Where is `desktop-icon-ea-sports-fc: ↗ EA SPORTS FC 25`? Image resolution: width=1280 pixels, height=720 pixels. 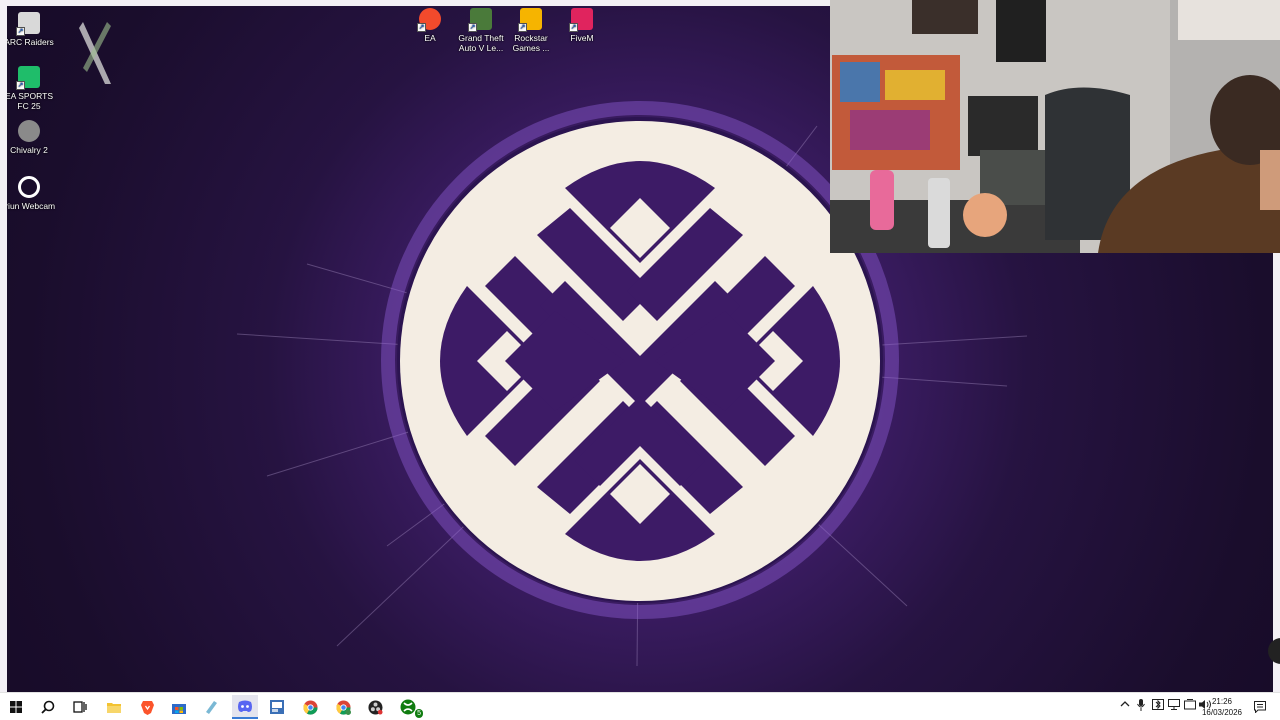 desktop-icon-ea-sports-fc: ↗ EA SPORTS FC 25 is located at coordinates (31, 88).